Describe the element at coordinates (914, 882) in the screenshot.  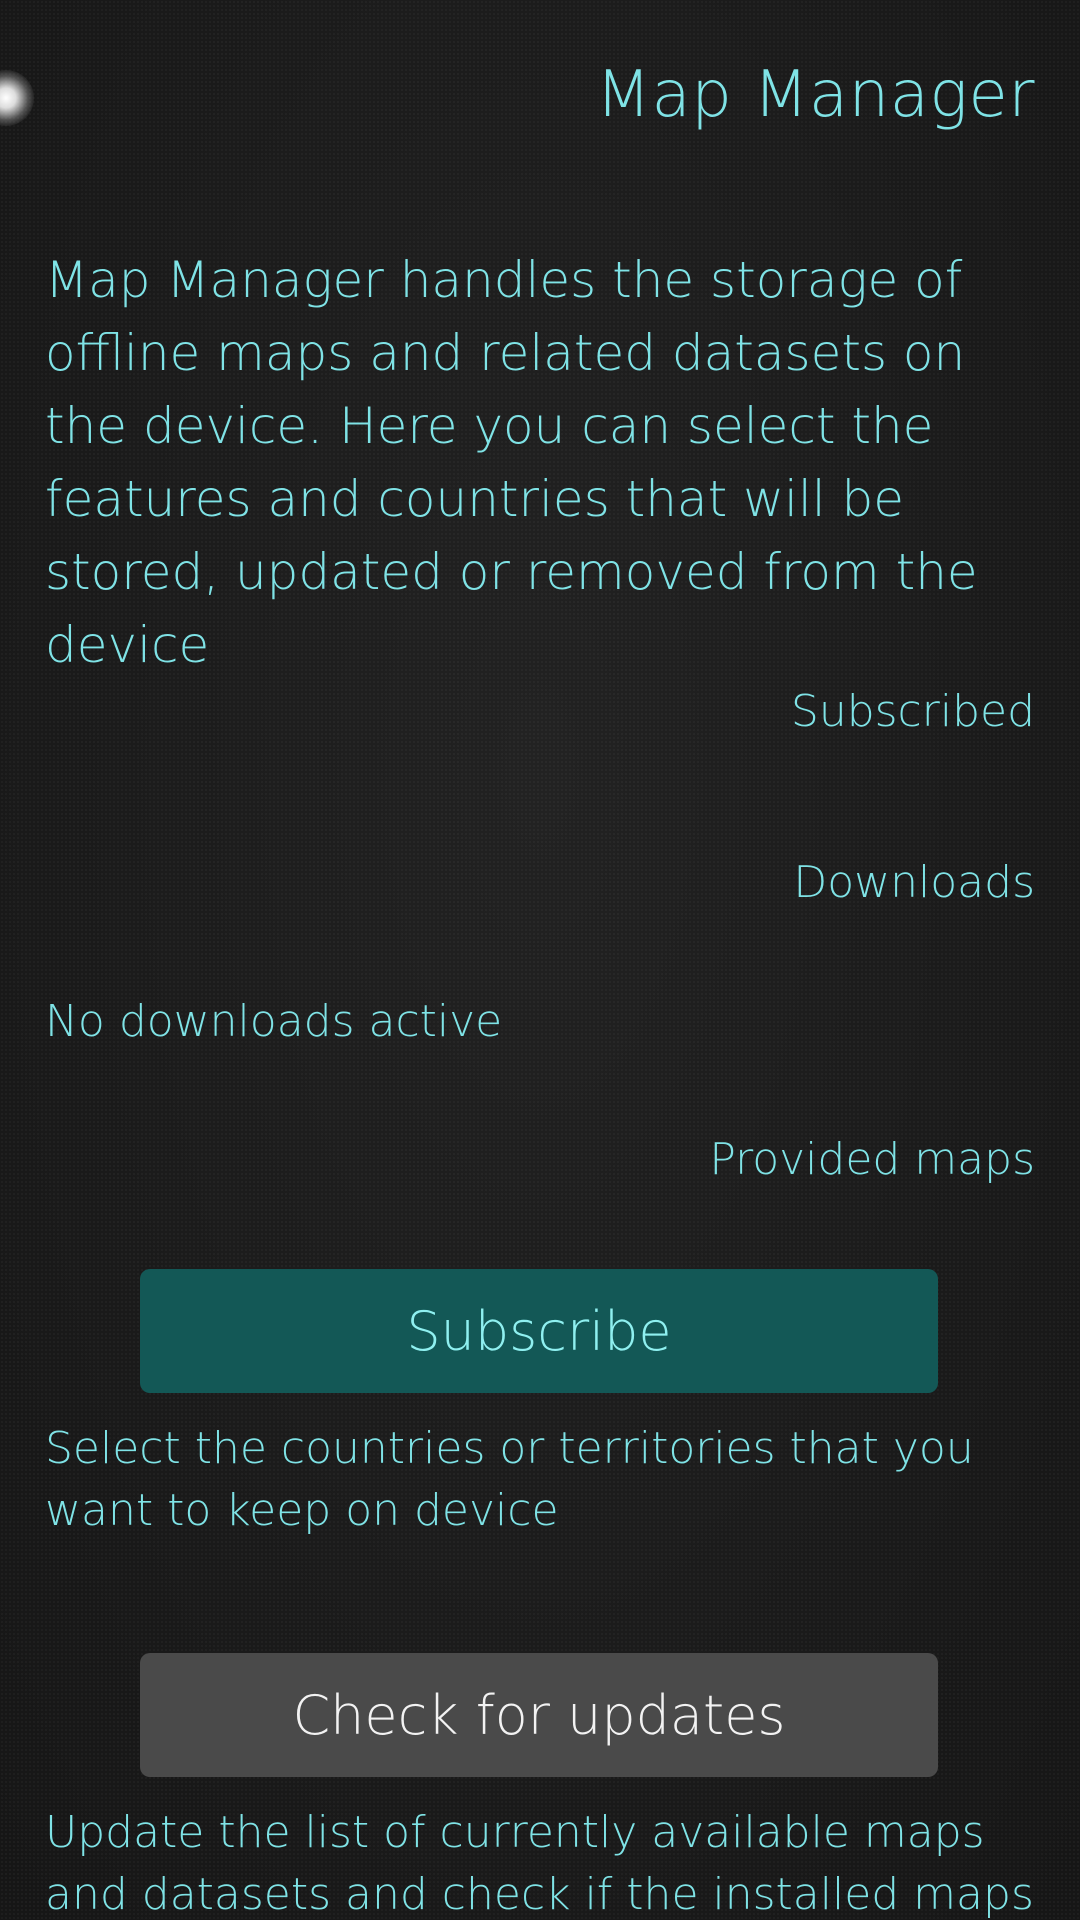
I see `section-header-downloads: Downloads` at that location.